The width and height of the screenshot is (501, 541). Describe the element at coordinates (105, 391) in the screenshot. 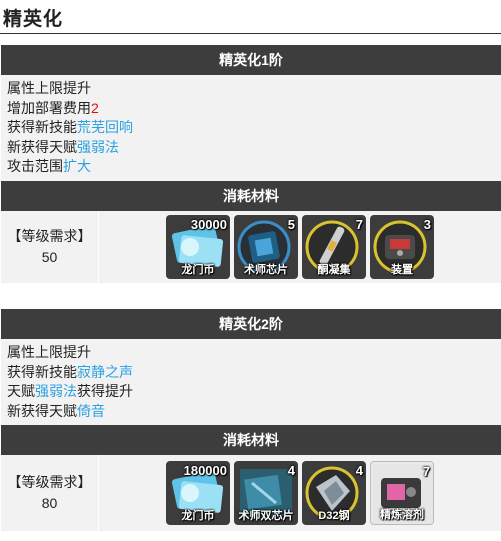

I see `effect-suffix: 获得提升` at that location.